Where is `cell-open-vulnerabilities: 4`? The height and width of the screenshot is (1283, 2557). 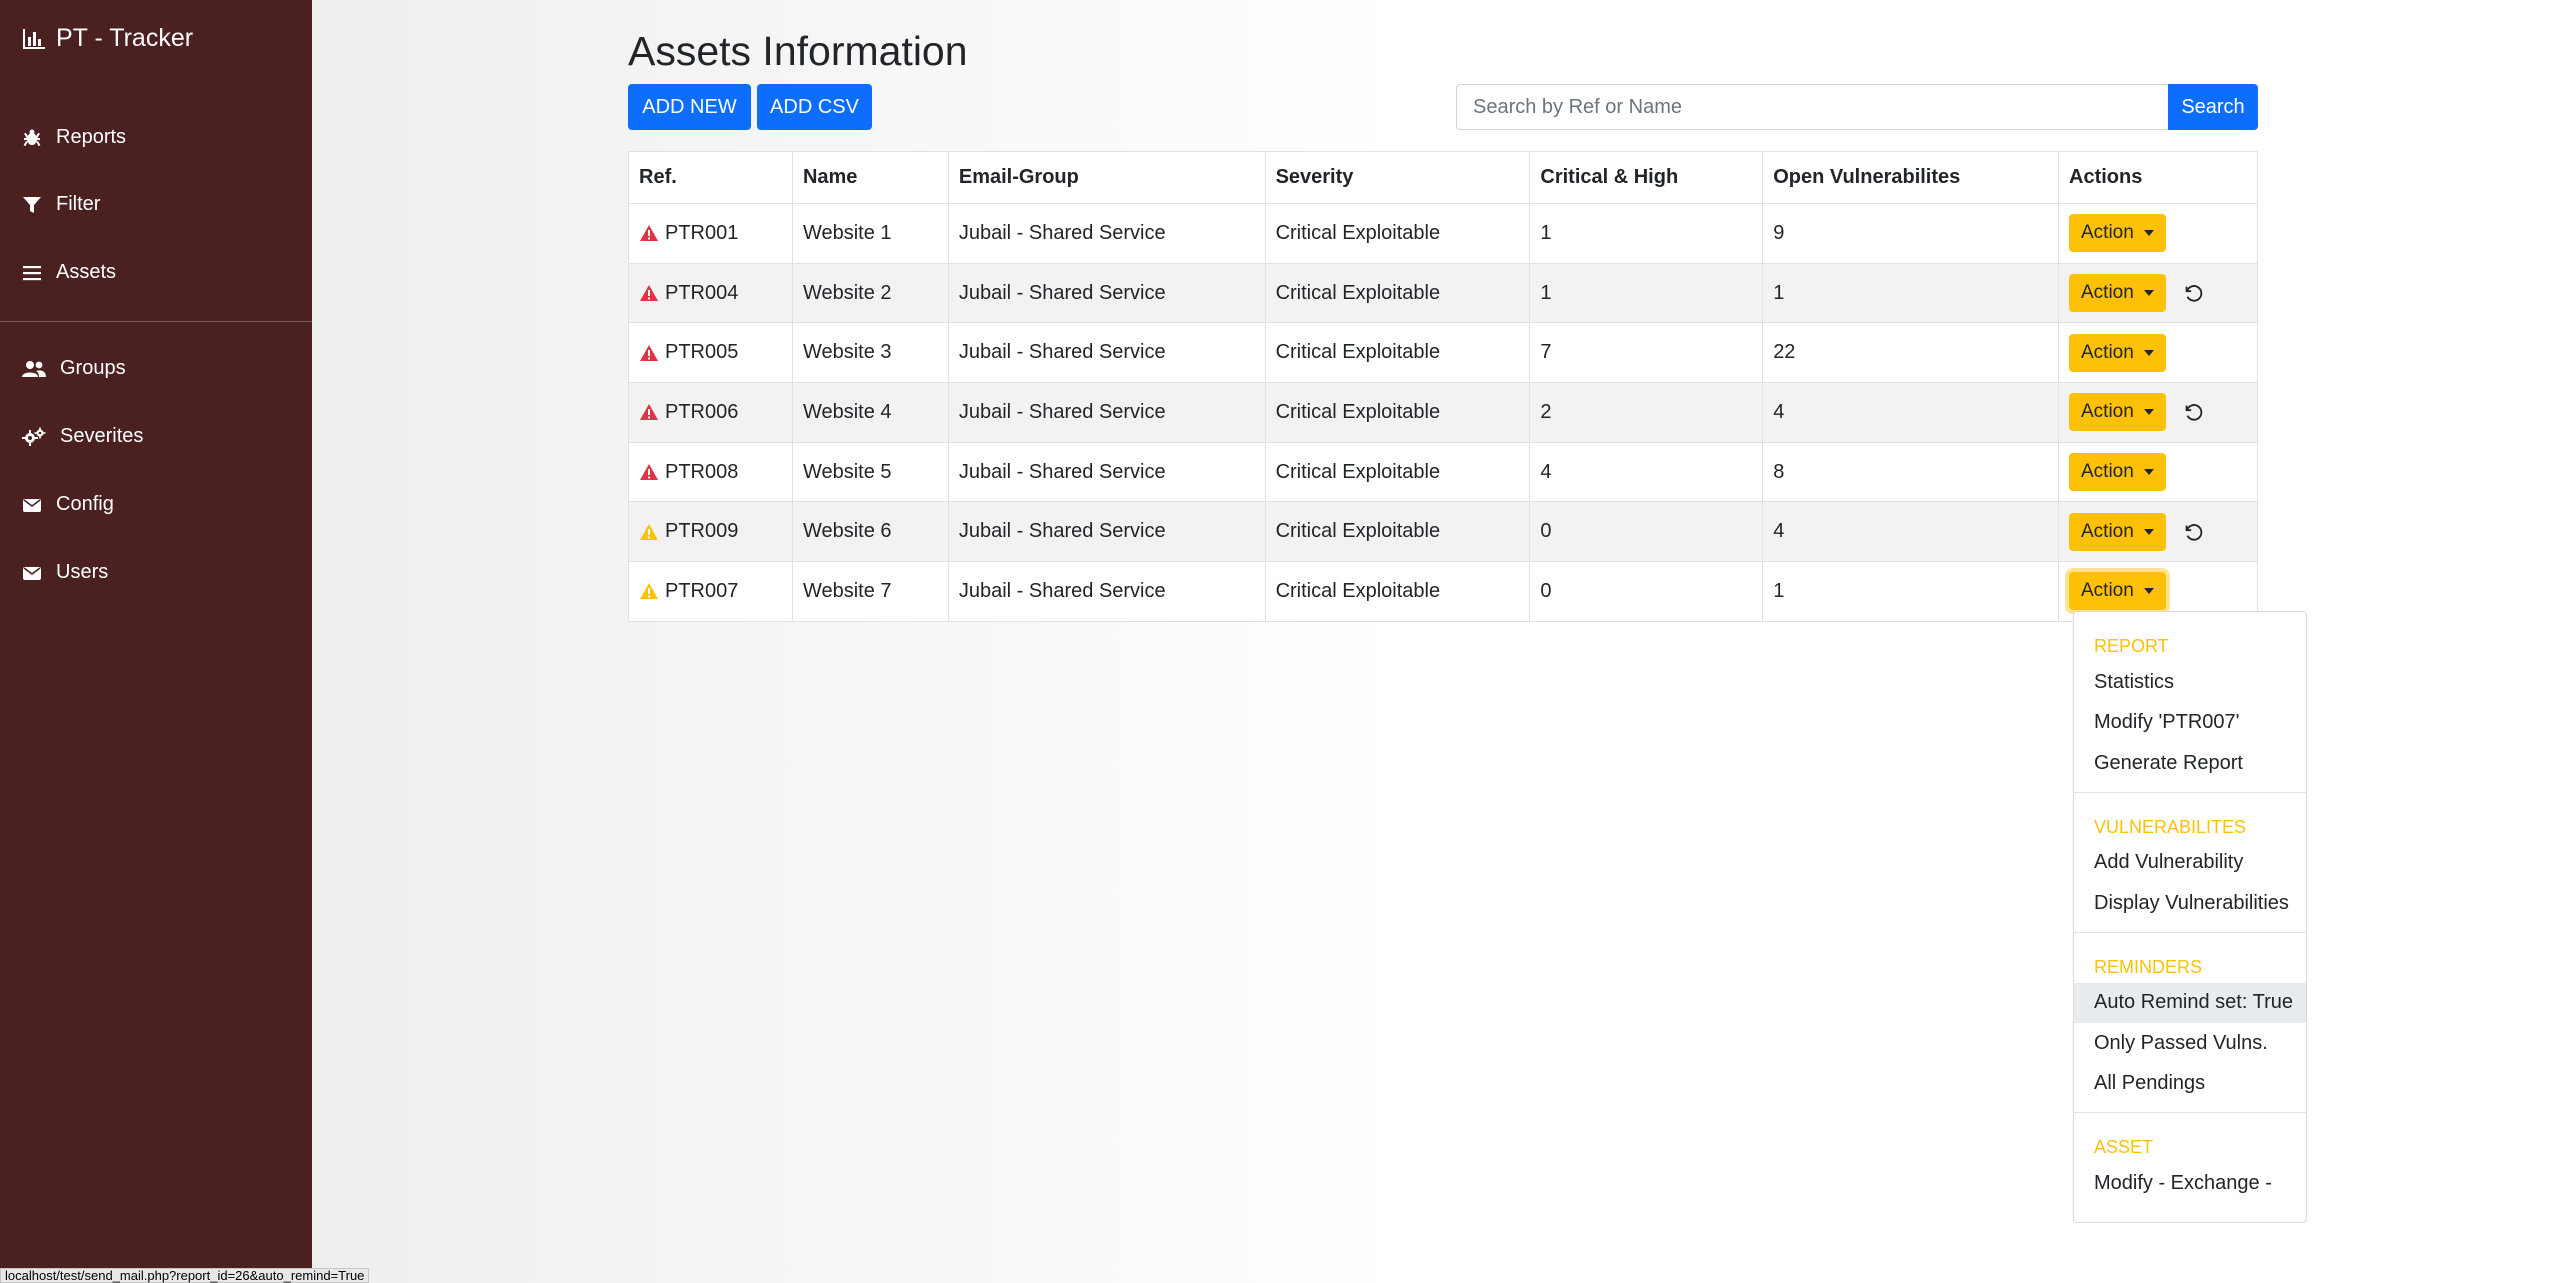
cell-open-vulnerabilities: 4 is located at coordinates (1910, 532).